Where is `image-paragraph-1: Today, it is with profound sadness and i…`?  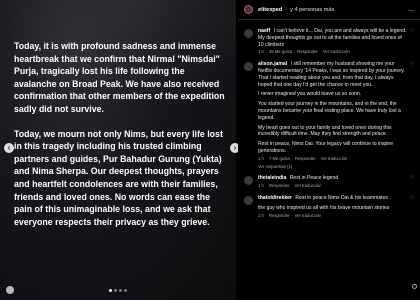
image-paragraph-1: Today, it is with profound sadness and i… is located at coordinates (119, 77).